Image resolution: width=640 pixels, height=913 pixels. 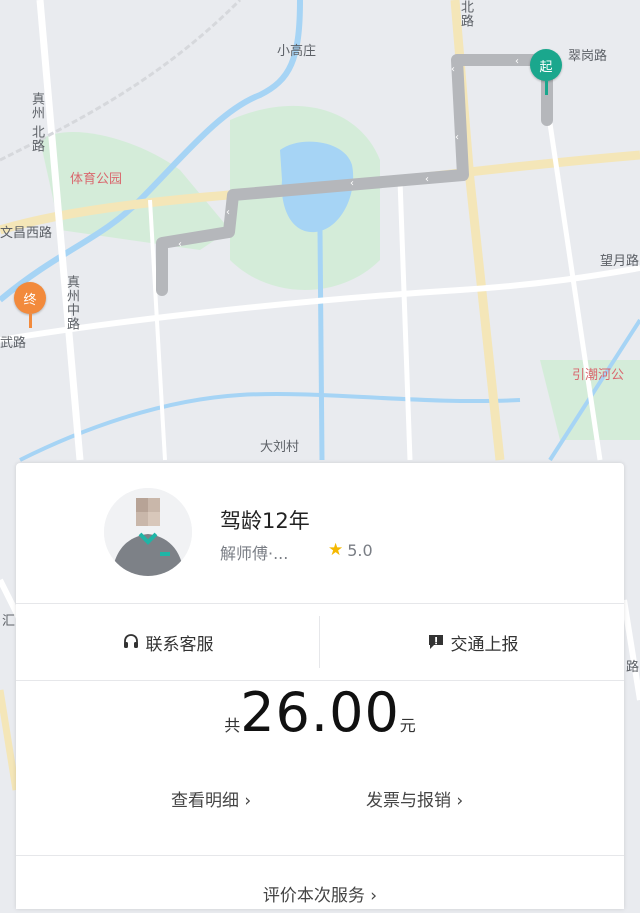 What do you see at coordinates (13, 343) in the screenshot?
I see `map-label-wu-road: 武路` at bounding box center [13, 343].